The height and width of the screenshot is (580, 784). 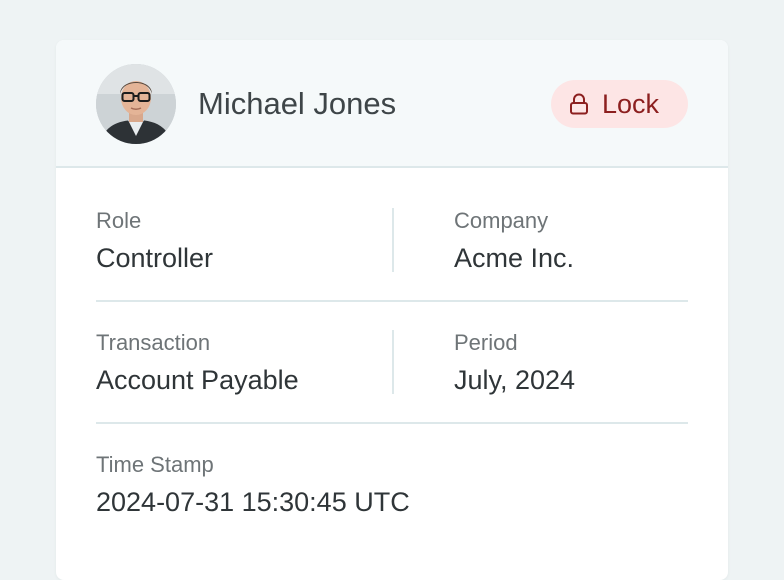 What do you see at coordinates (514, 258) in the screenshot?
I see `company-value: Acme Inc.` at bounding box center [514, 258].